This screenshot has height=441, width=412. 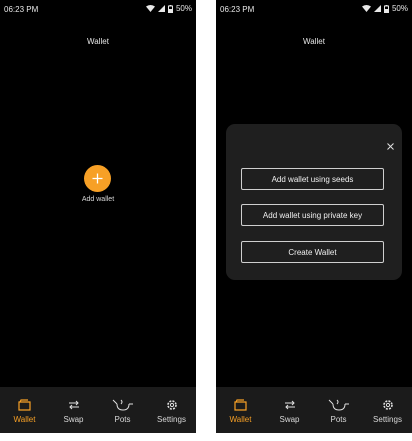 I want to click on plus-icon, so click(x=97, y=178).